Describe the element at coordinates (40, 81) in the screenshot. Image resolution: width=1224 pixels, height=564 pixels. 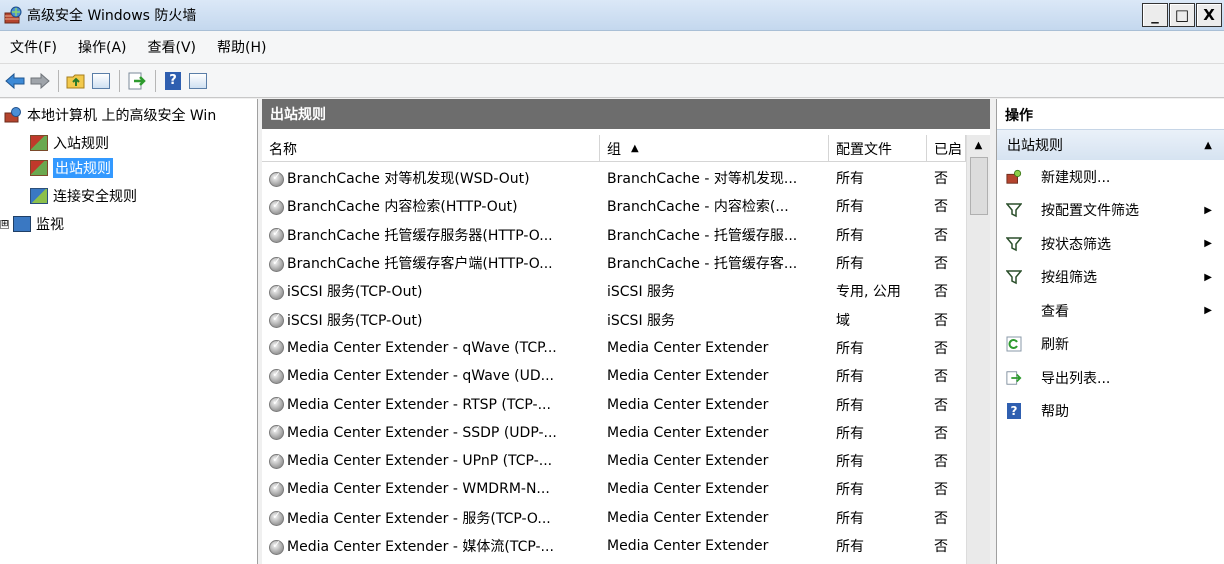
I see `forward-arrow-icon` at that location.